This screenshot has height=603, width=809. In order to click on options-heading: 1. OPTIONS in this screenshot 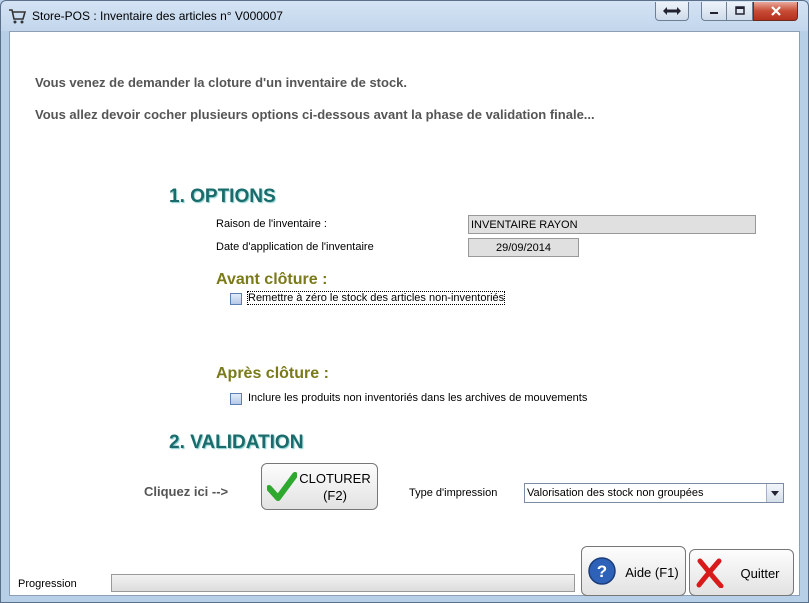, I will do `click(222, 196)`.